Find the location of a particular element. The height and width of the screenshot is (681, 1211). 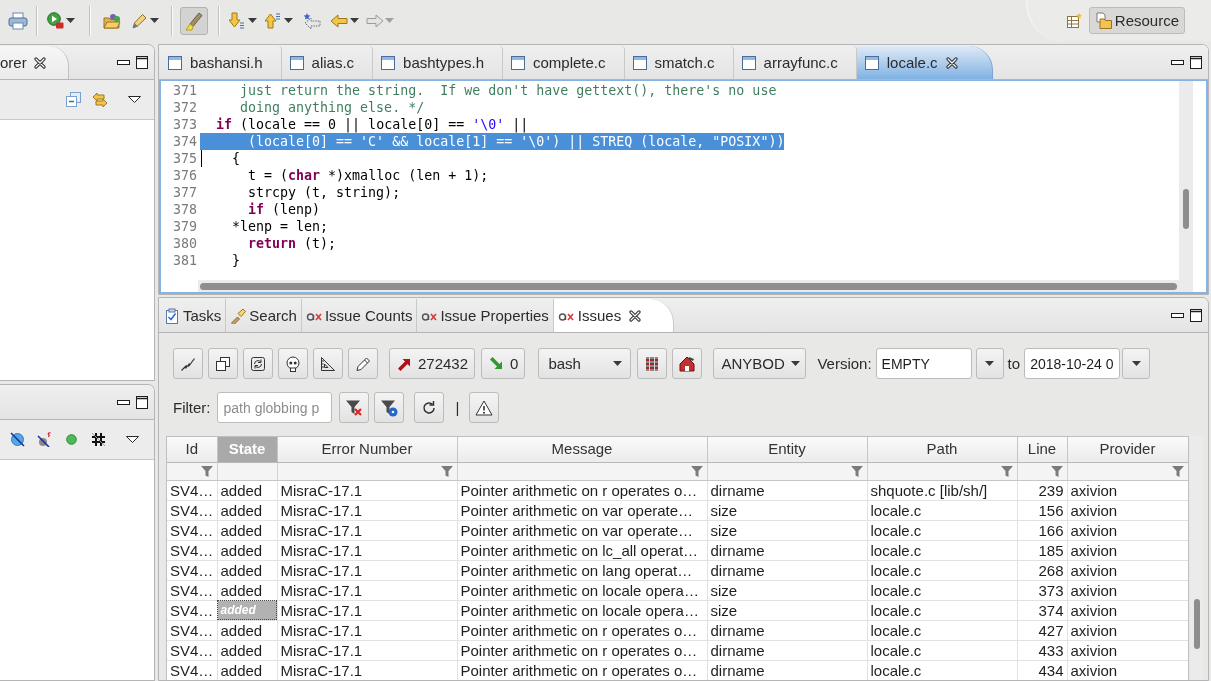

funnel-cross-button is located at coordinates (353, 407).